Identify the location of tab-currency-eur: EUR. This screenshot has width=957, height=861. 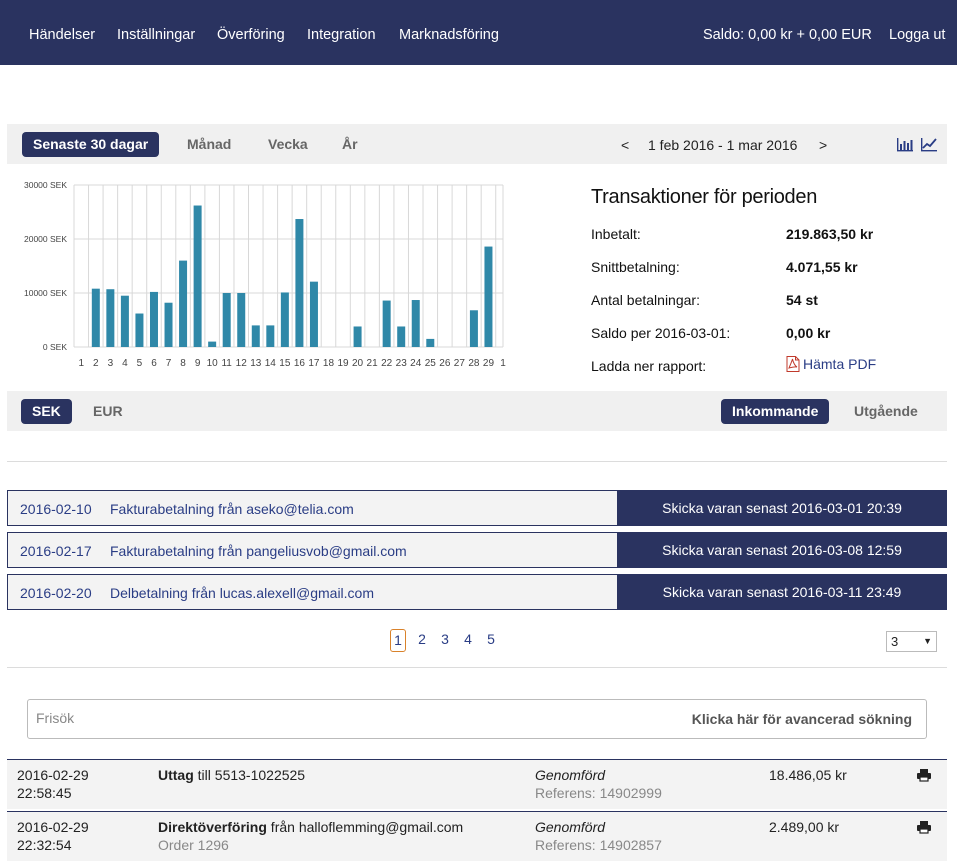
(108, 411).